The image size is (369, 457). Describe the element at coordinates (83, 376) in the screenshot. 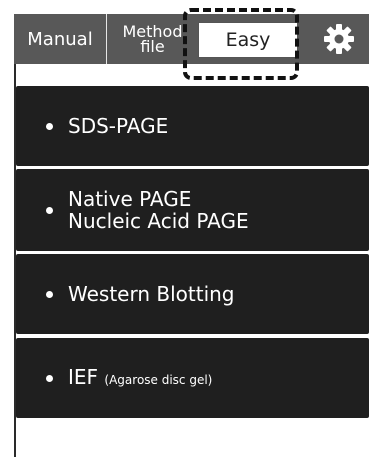

I see `list-item-line1: IEF` at that location.